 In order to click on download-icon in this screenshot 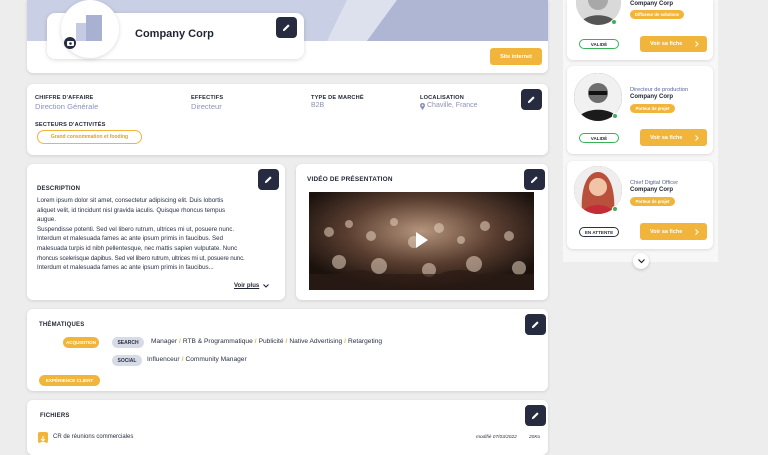, I will do `click(43, 439)`.